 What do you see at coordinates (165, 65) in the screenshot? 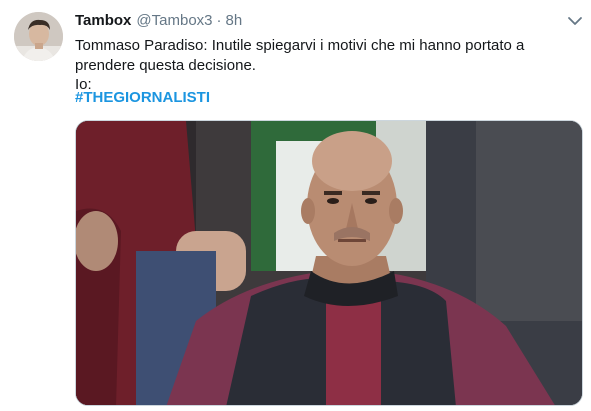
I see `tweet-text-line: prendere questa decisione.` at bounding box center [165, 65].